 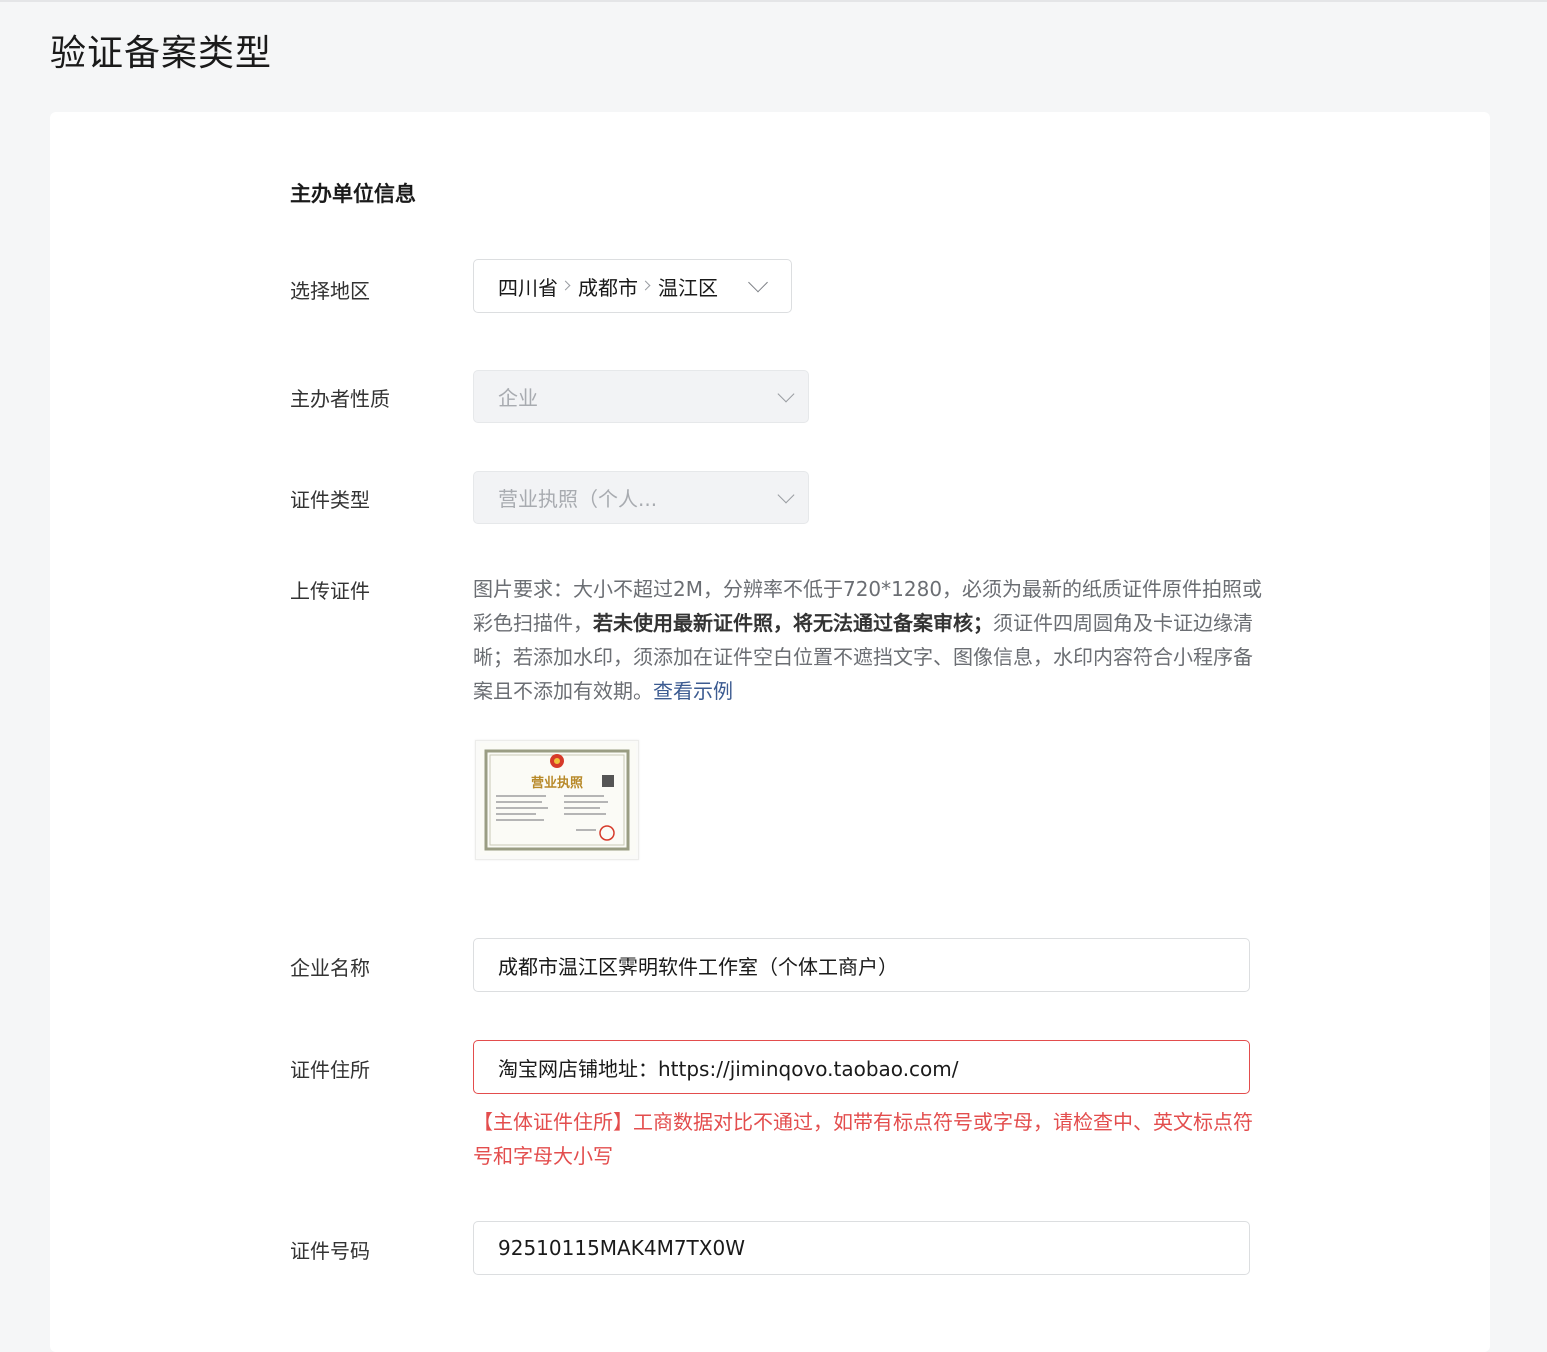 I want to click on region-city: 成都市, so click(x=608, y=287).